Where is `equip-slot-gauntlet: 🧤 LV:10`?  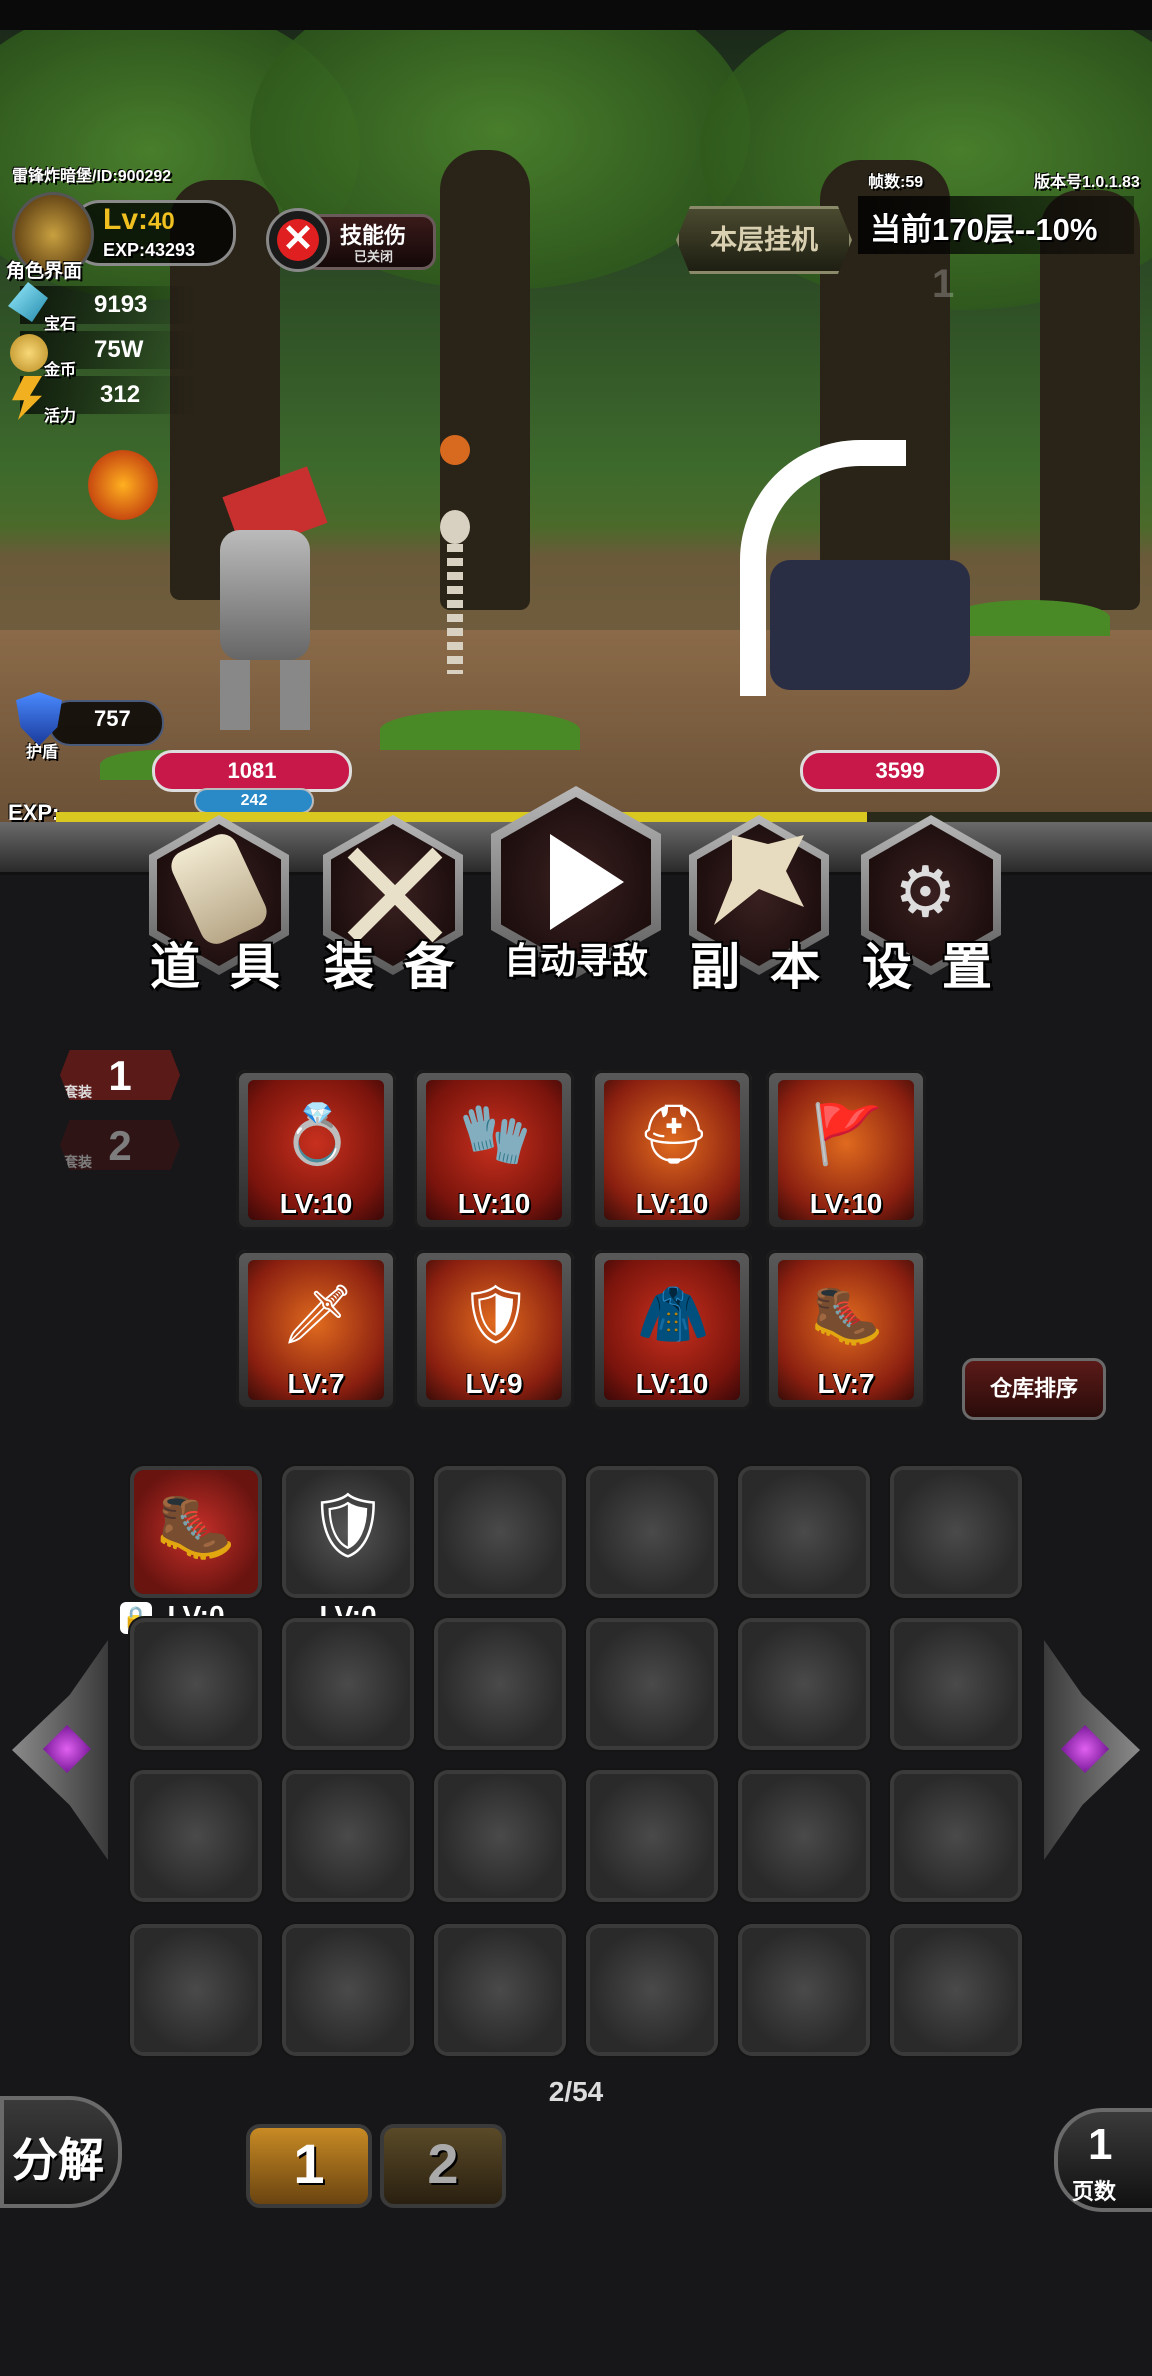 equip-slot-gauntlet: 🧤 LV:10 is located at coordinates (494, 1150).